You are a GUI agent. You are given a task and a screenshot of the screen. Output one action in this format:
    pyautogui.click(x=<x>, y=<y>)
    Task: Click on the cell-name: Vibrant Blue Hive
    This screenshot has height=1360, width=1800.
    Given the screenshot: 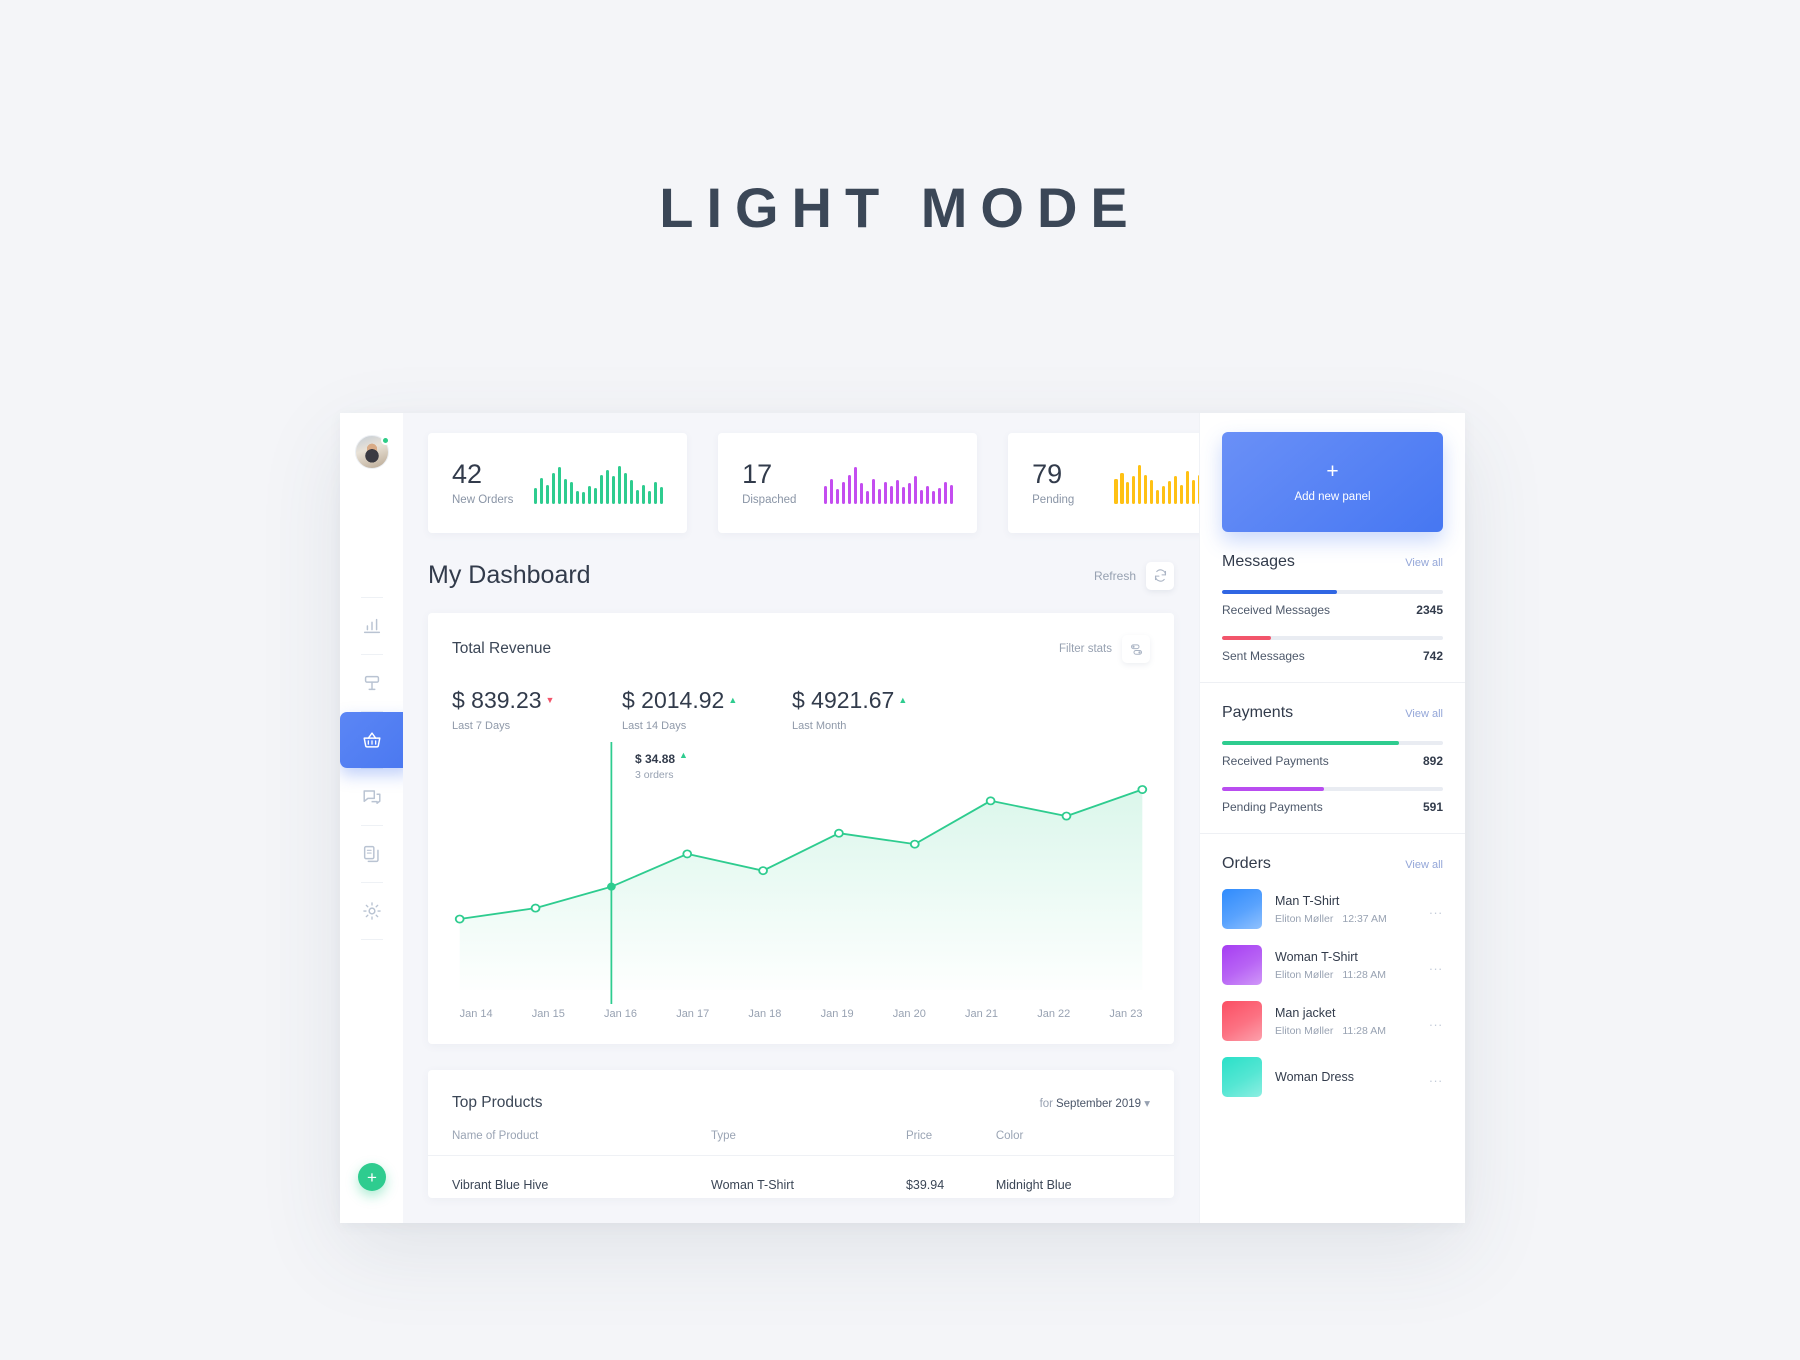 What is the action you would take?
    pyautogui.click(x=500, y=1185)
    